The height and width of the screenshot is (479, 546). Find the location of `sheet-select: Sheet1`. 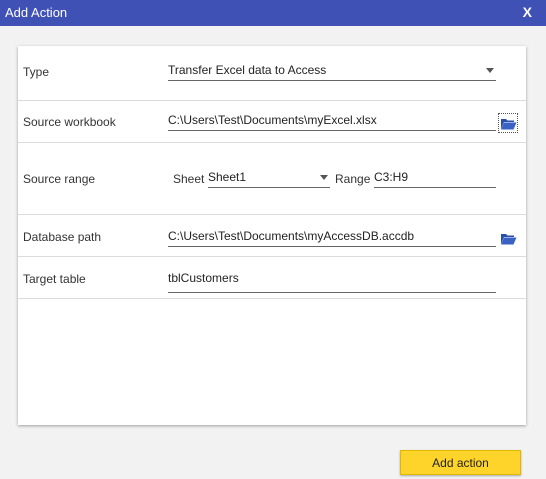

sheet-select: Sheet1 is located at coordinates (269, 178).